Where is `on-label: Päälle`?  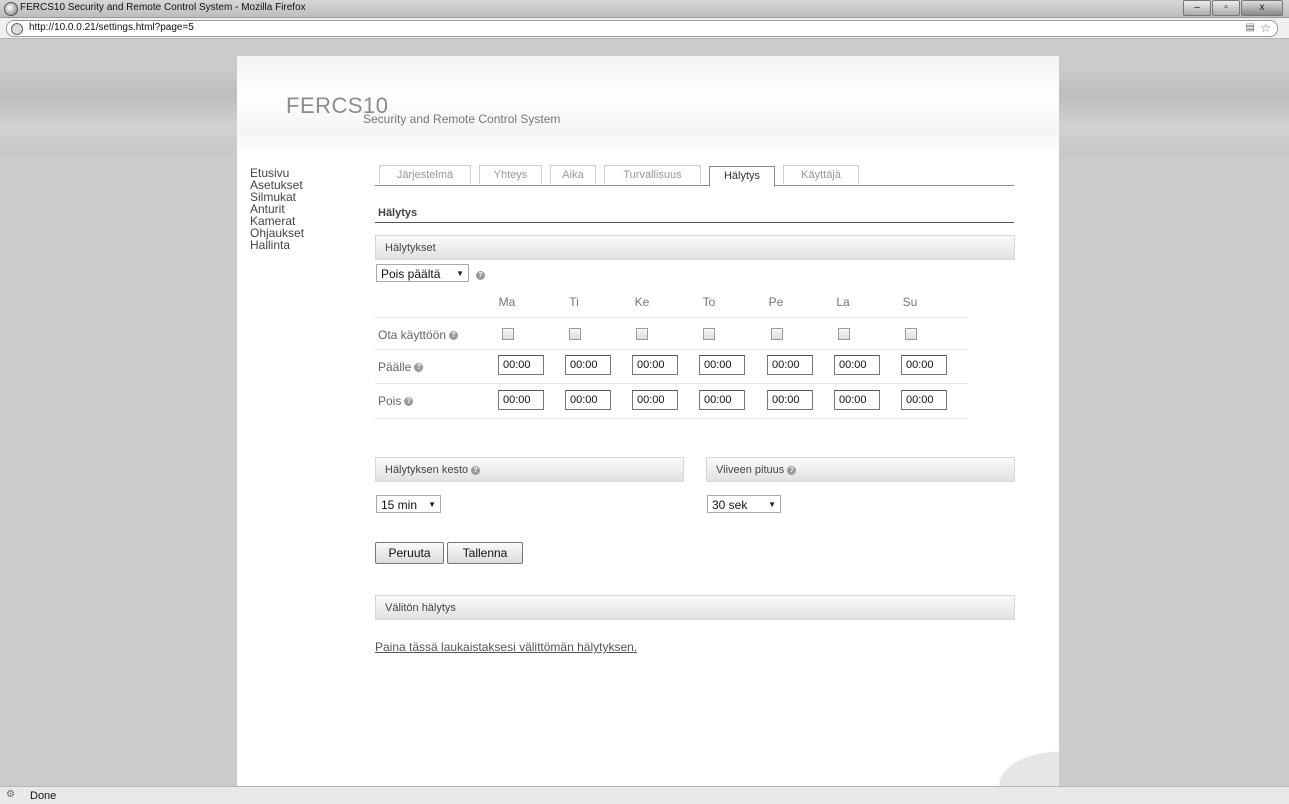 on-label: Päälle is located at coordinates (395, 367).